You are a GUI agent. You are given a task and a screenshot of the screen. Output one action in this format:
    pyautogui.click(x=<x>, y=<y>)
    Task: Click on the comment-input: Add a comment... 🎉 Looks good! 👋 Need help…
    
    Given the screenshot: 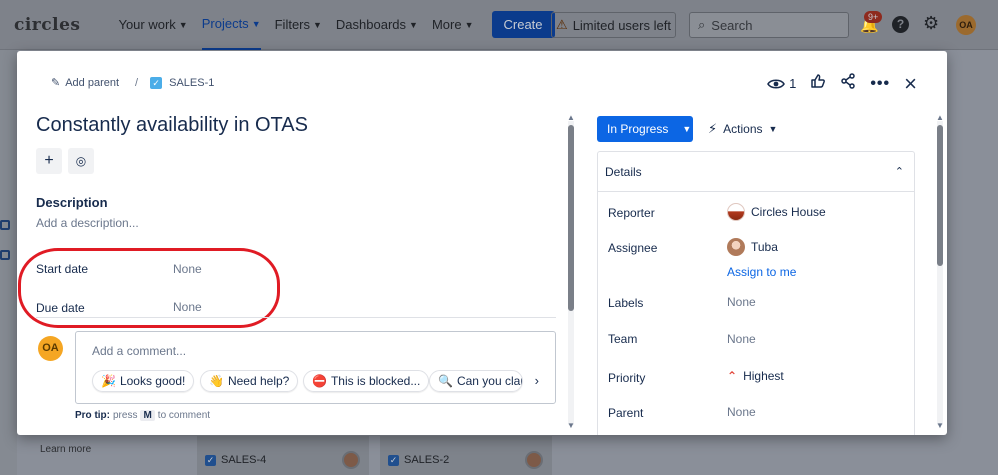 What is the action you would take?
    pyautogui.click(x=315, y=367)
    